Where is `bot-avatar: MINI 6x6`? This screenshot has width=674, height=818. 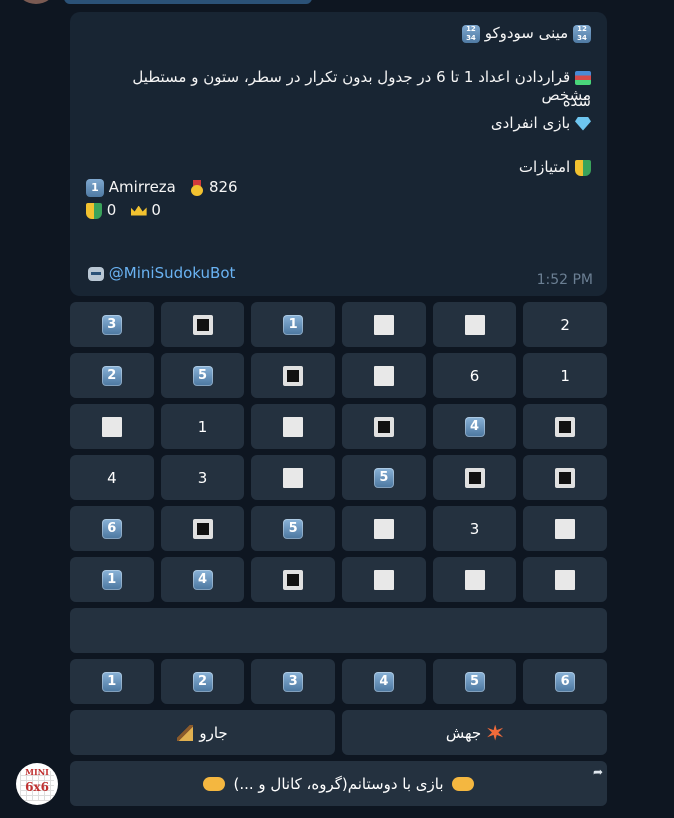
bot-avatar: MINI 6x6 is located at coordinates (37, 784).